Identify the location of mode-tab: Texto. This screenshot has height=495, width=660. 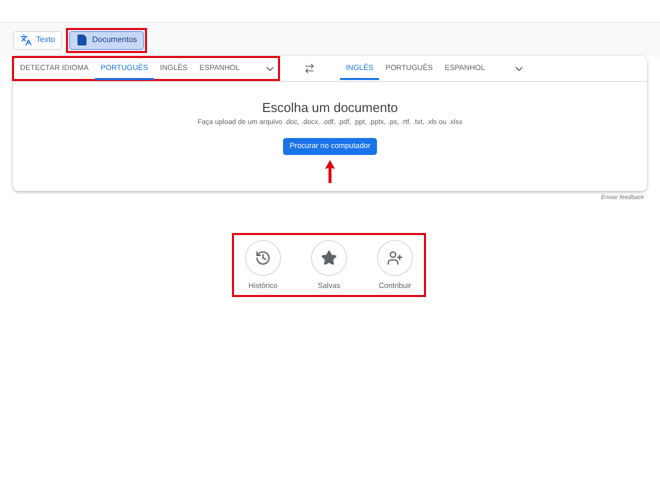
(37, 40).